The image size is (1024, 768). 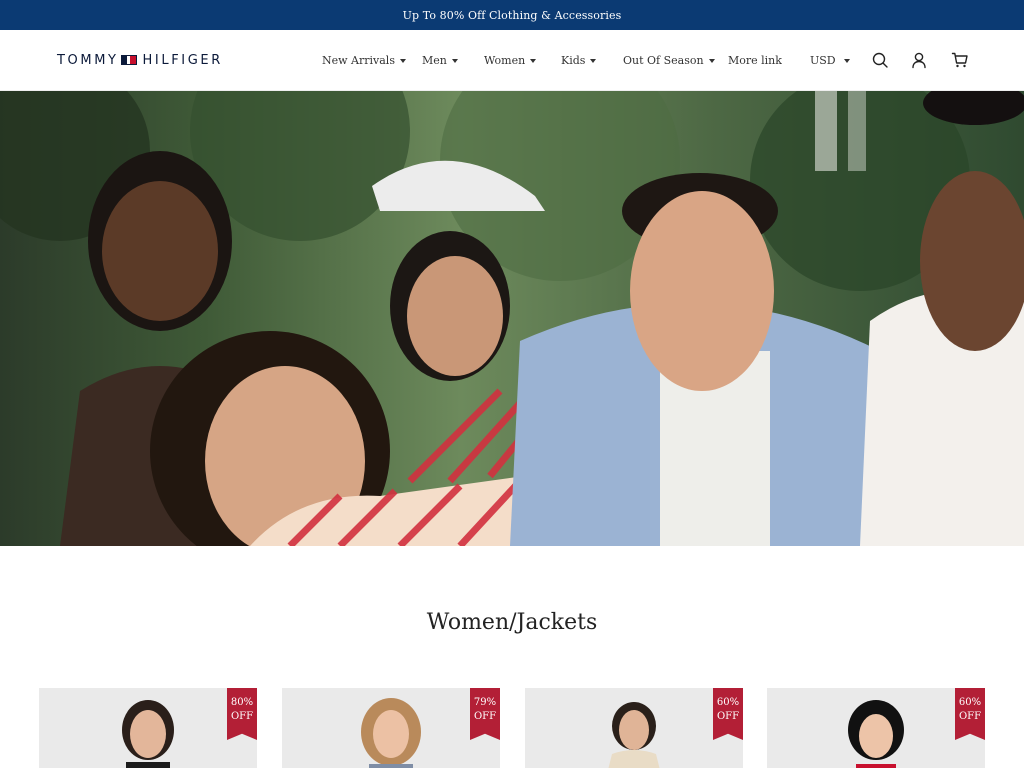 I want to click on nav-item-women: Women, so click(x=510, y=60).